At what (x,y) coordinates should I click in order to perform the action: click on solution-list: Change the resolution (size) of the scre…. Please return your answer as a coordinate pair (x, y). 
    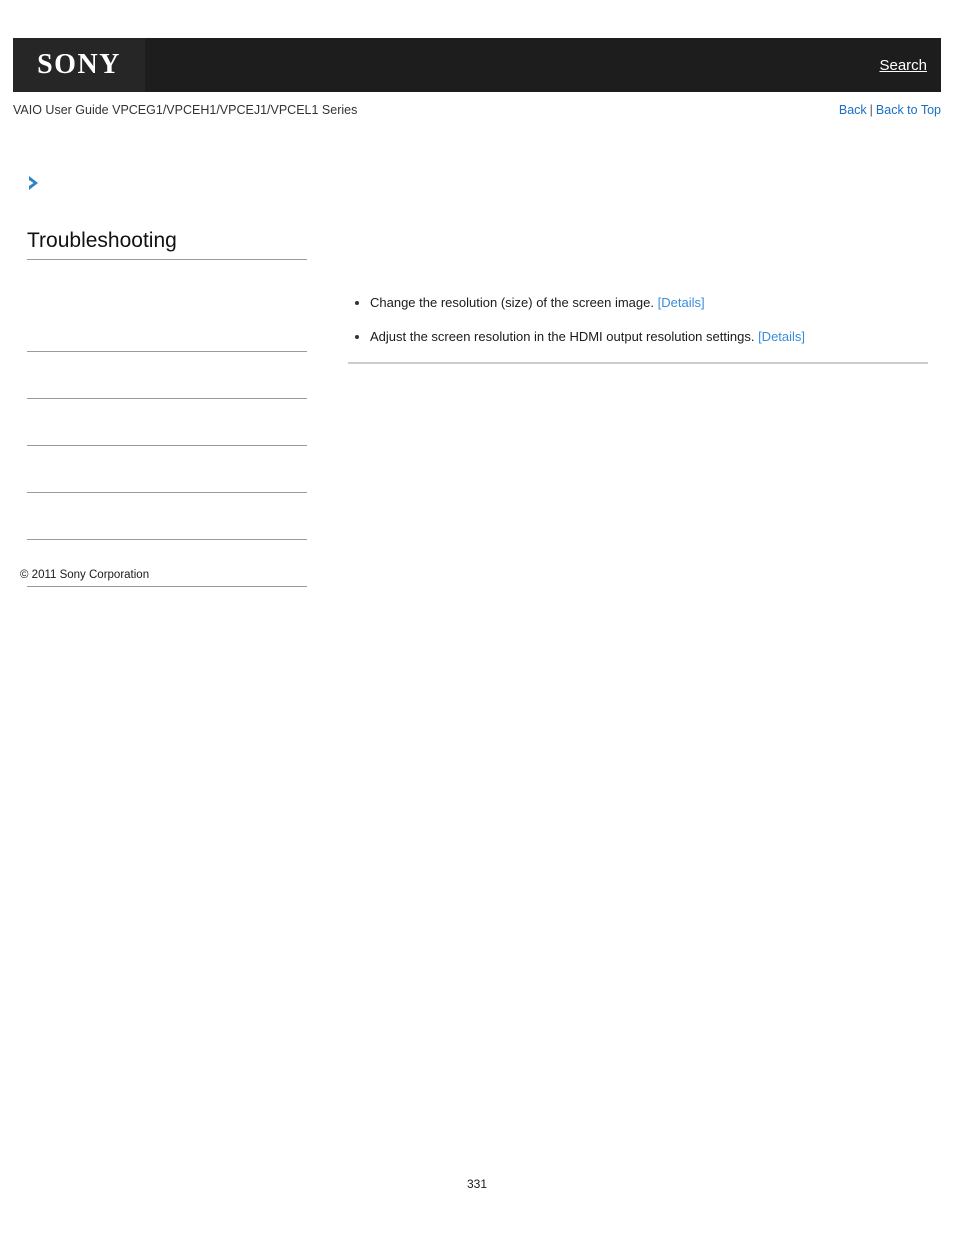
    Looking at the image, I should click on (638, 320).